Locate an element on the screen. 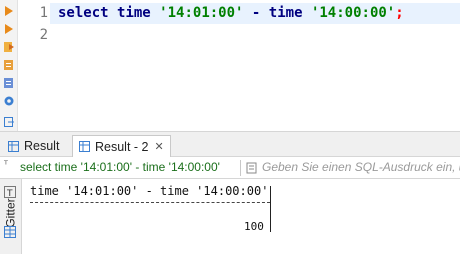 This screenshot has width=460, height=254. filter-input-icon is located at coordinates (252, 169).